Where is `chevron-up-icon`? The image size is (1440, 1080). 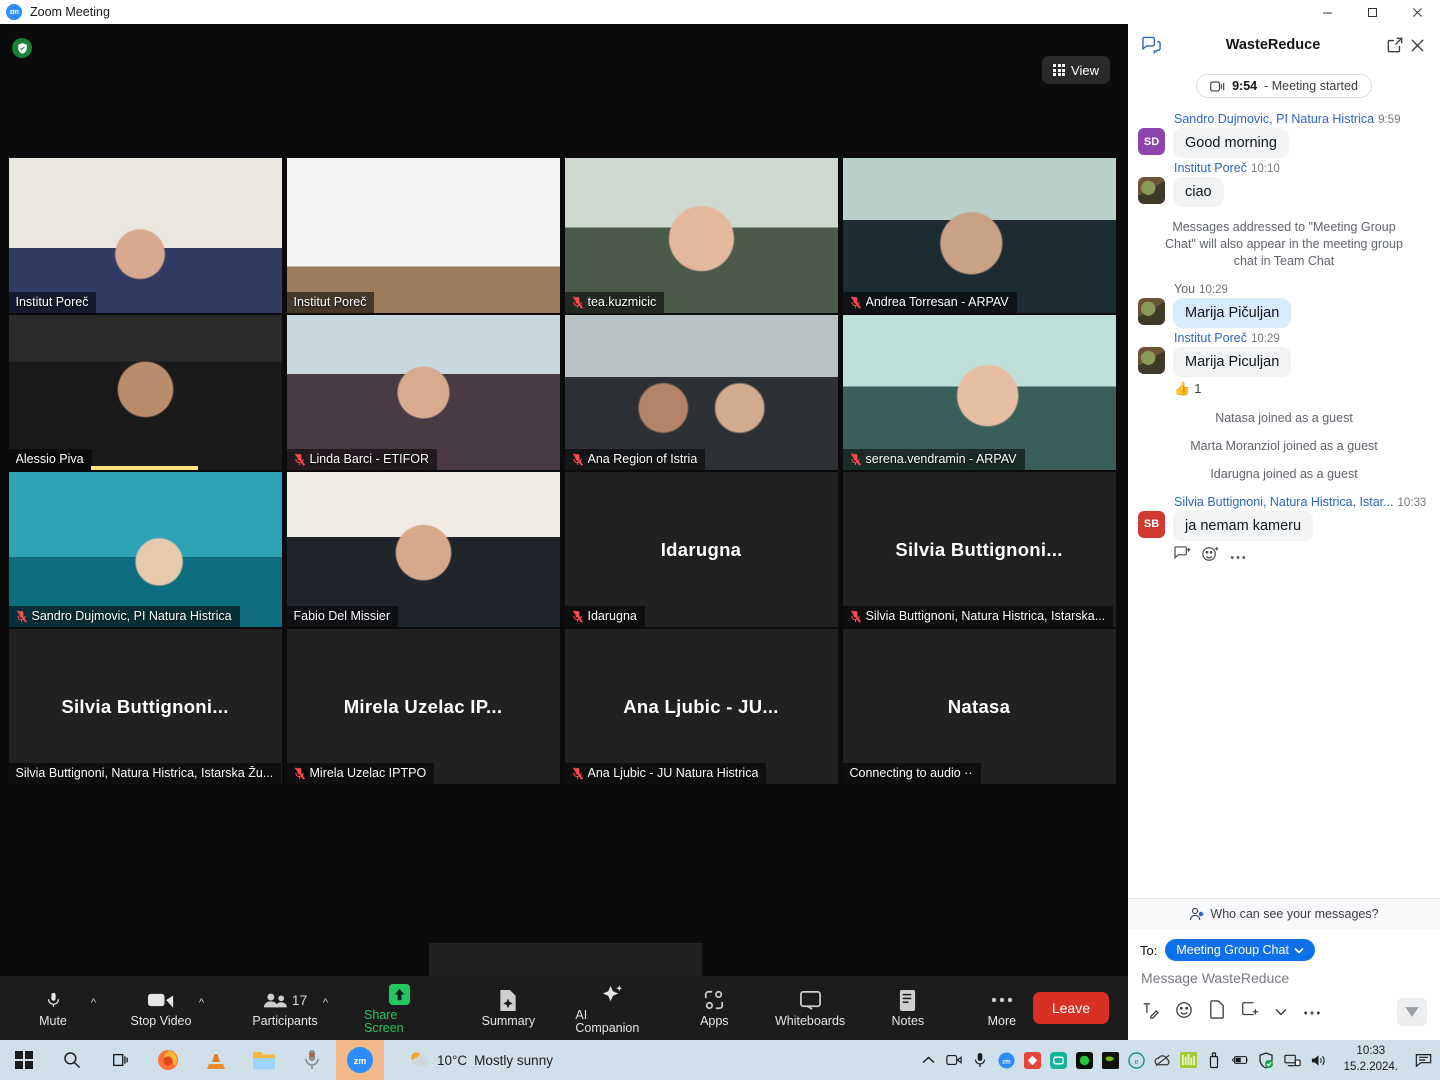 chevron-up-icon is located at coordinates (928, 1060).